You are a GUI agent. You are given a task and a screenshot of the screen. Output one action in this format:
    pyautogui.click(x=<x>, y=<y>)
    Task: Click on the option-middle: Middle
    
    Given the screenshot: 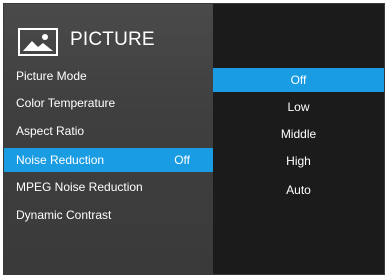 What is the action you would take?
    pyautogui.click(x=298, y=134)
    